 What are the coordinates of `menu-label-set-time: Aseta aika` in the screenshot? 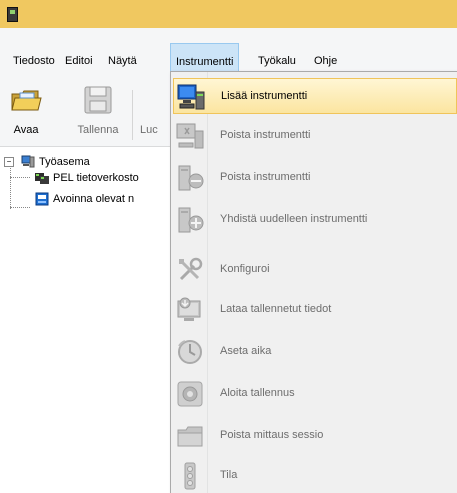 It's located at (246, 351).